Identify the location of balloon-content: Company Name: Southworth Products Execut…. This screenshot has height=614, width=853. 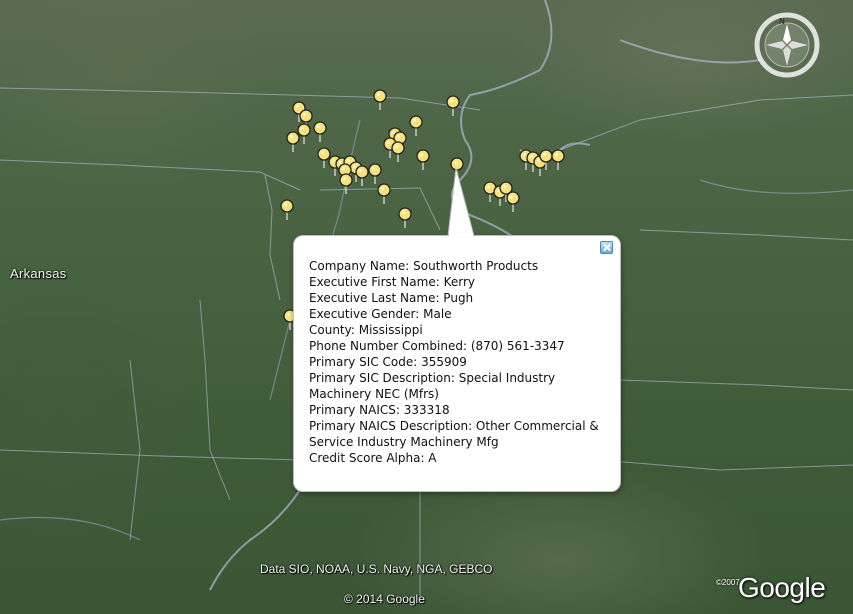
(459, 362).